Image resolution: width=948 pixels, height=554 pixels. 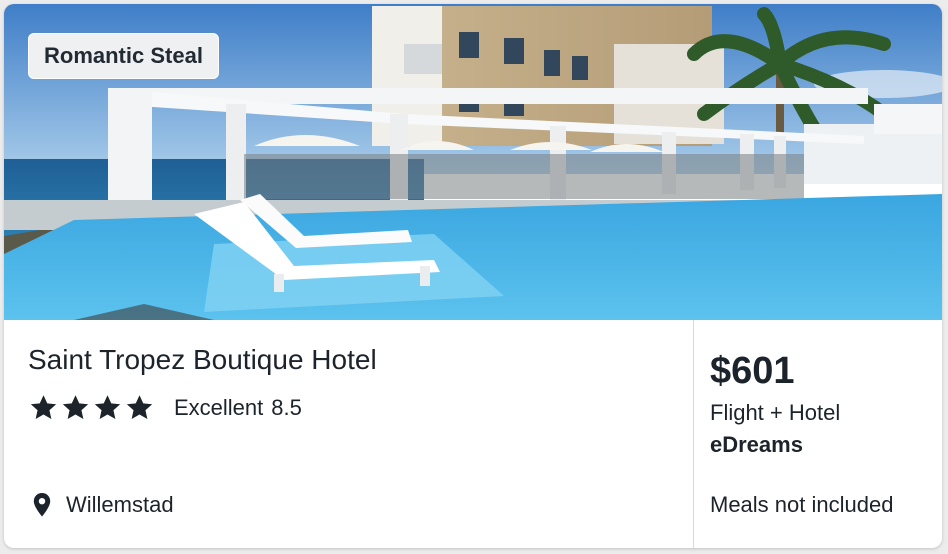 What do you see at coordinates (91, 407) in the screenshot?
I see `star-rating` at bounding box center [91, 407].